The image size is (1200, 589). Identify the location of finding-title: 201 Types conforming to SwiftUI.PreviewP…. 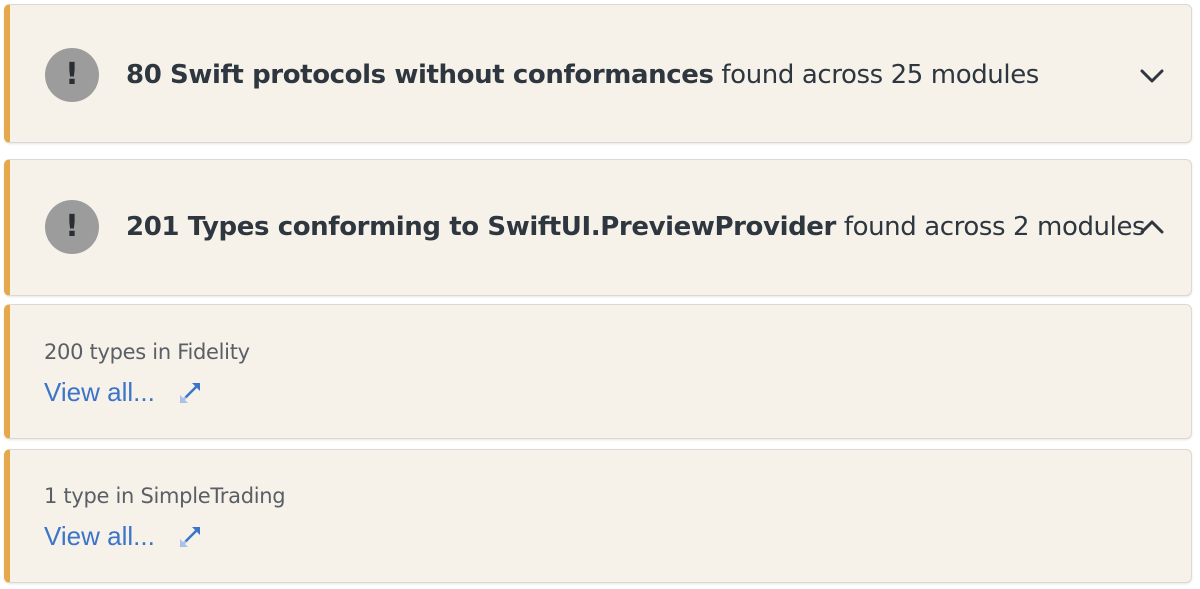
(636, 227).